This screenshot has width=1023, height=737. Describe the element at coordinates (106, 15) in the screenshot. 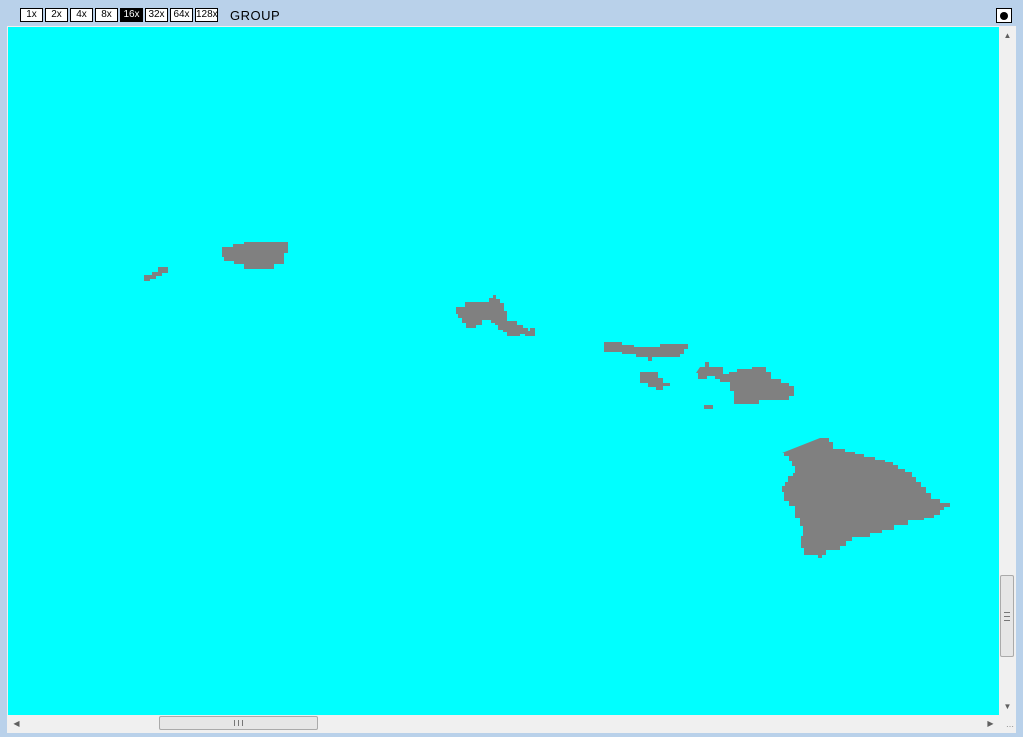

I see `zoom-button-8x: 8x` at that location.